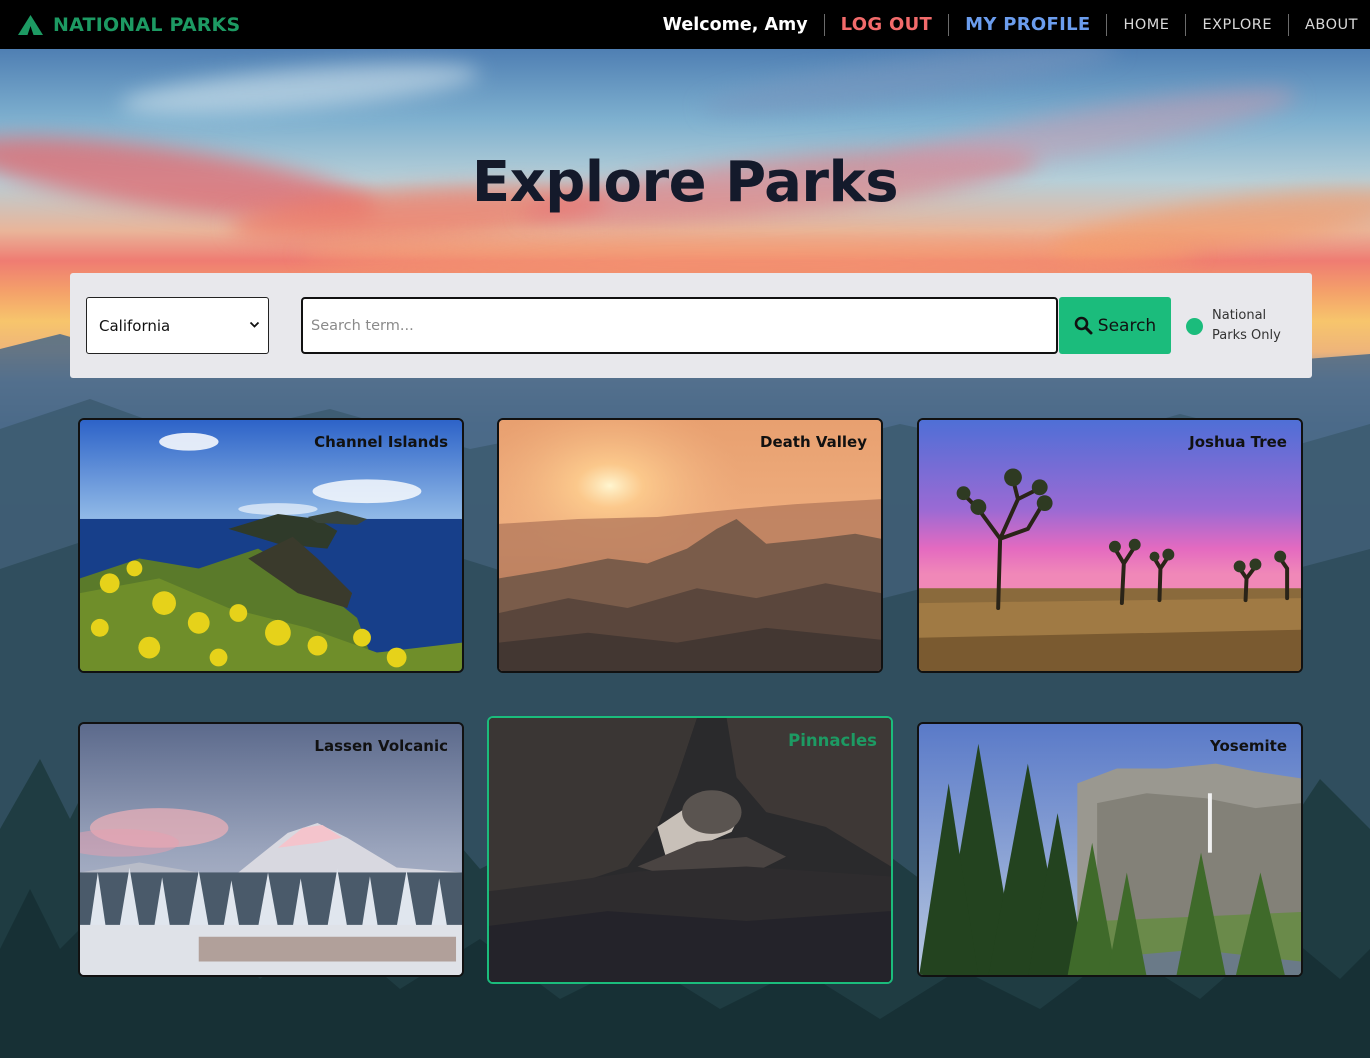 Image resolution: width=1370 pixels, height=1058 pixels. What do you see at coordinates (135, 325) in the screenshot?
I see `state-select-value: California` at bounding box center [135, 325].